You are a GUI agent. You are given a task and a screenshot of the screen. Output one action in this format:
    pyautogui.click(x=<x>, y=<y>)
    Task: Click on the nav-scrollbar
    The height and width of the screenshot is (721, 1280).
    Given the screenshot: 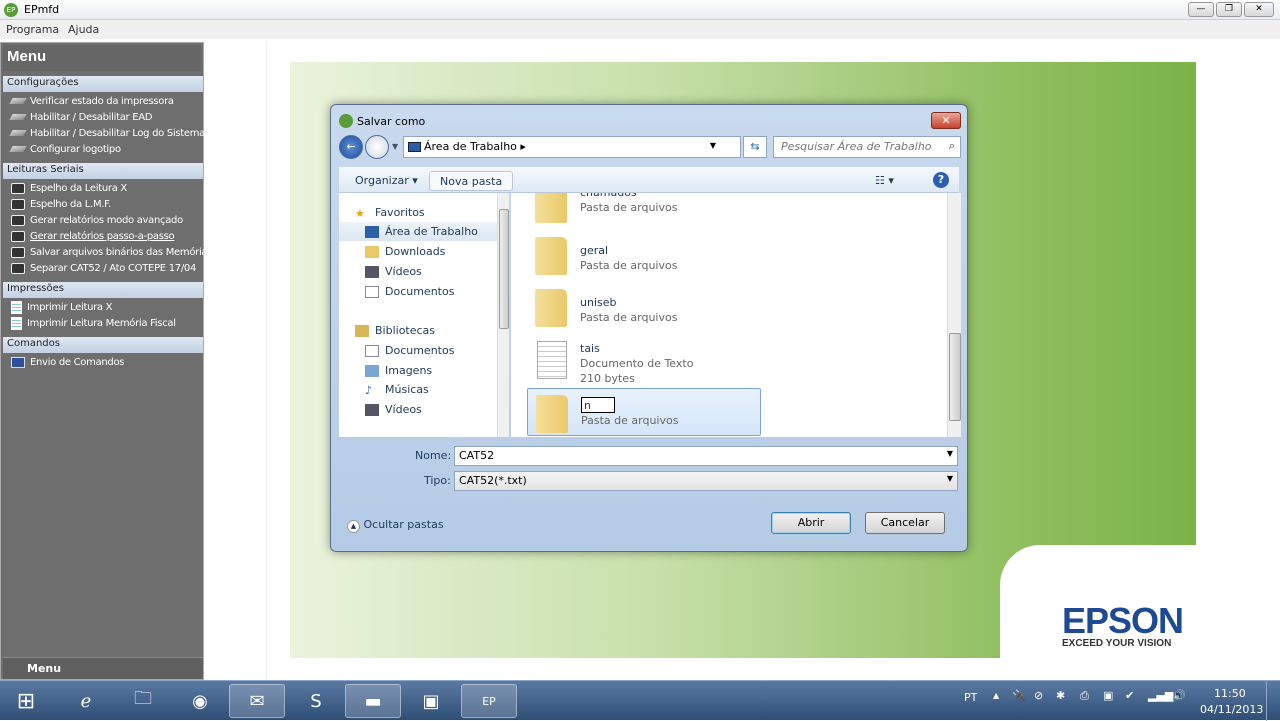 What is the action you would take?
    pyautogui.click(x=503, y=315)
    